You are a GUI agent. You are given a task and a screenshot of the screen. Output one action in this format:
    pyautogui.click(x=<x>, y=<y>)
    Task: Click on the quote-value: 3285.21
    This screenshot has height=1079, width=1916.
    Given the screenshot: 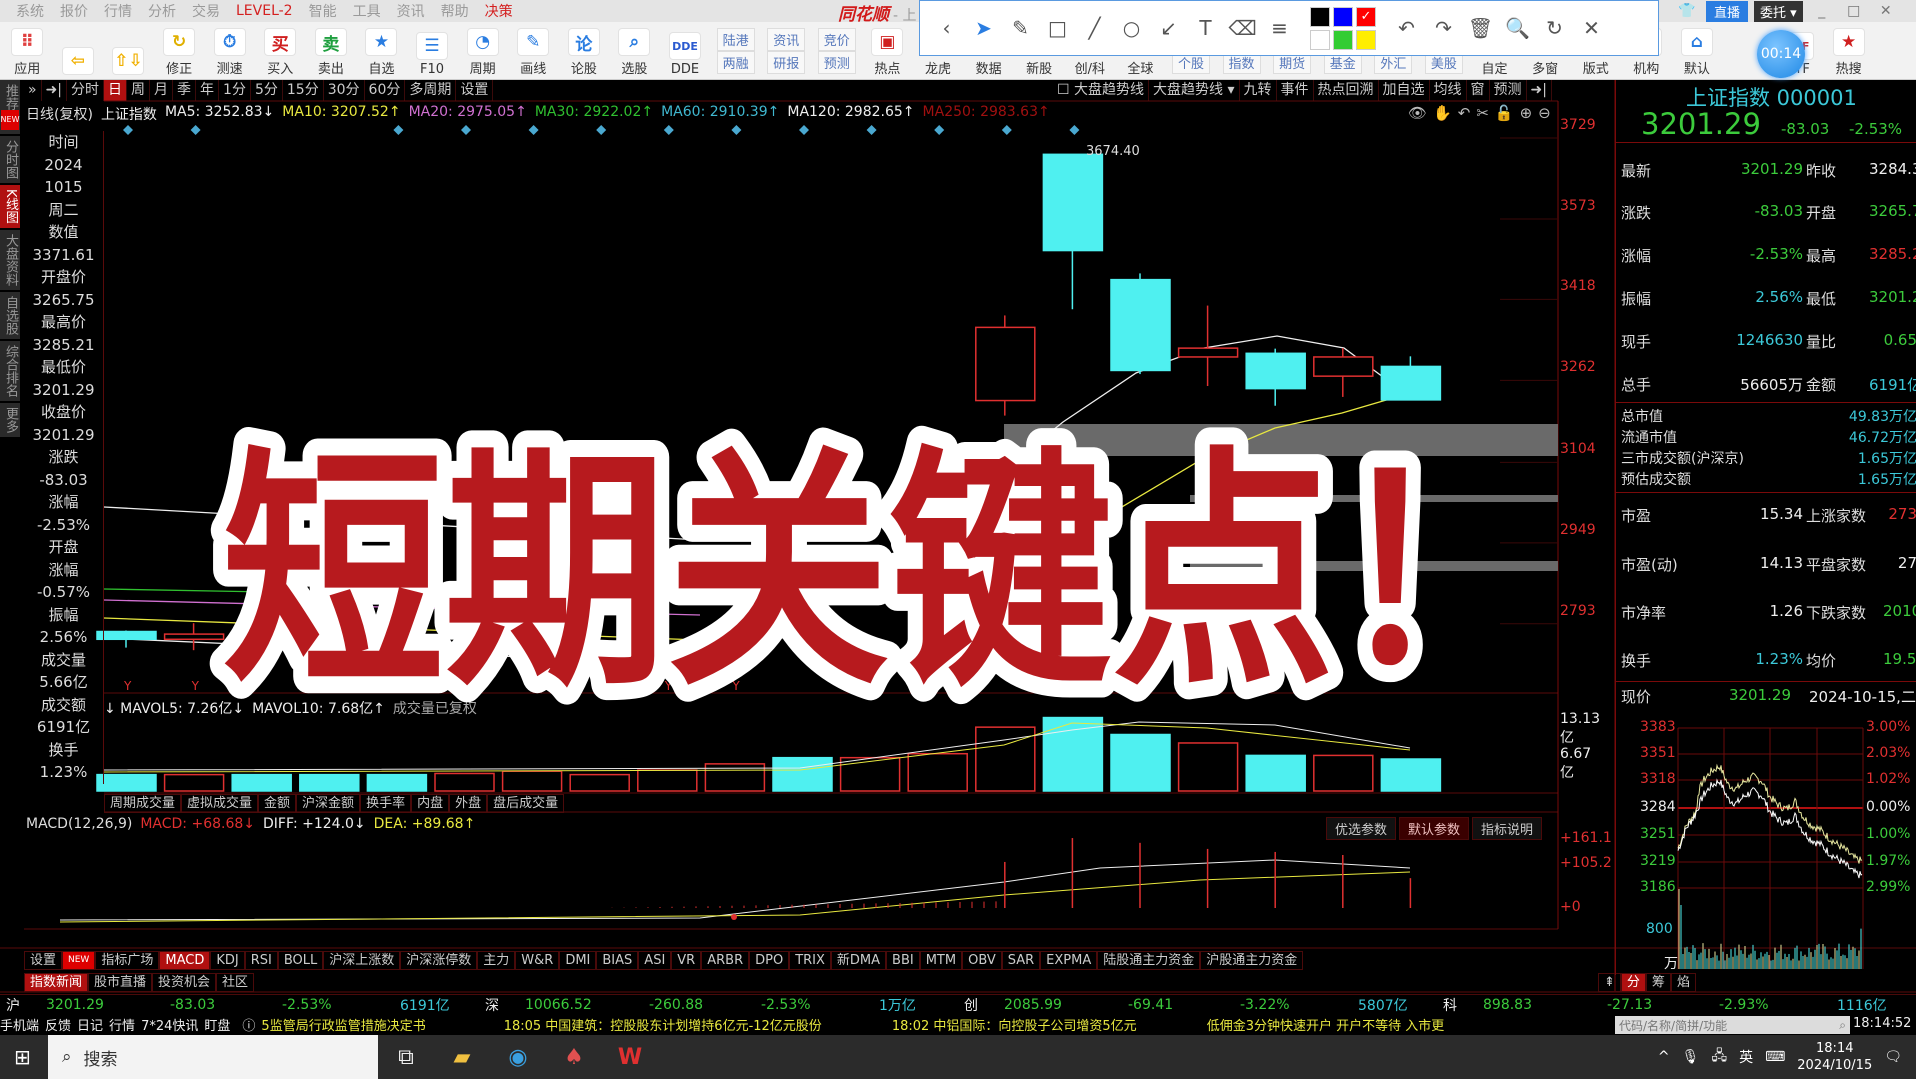 What is the action you would take?
    pyautogui.click(x=1892, y=254)
    